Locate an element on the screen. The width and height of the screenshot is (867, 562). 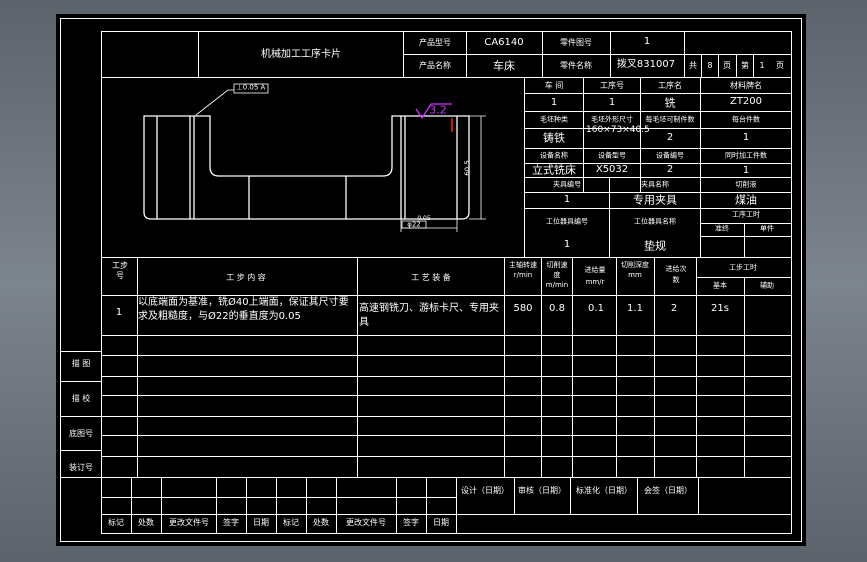
station-no-label: 工位器具编号 is located at coordinates (567, 221).